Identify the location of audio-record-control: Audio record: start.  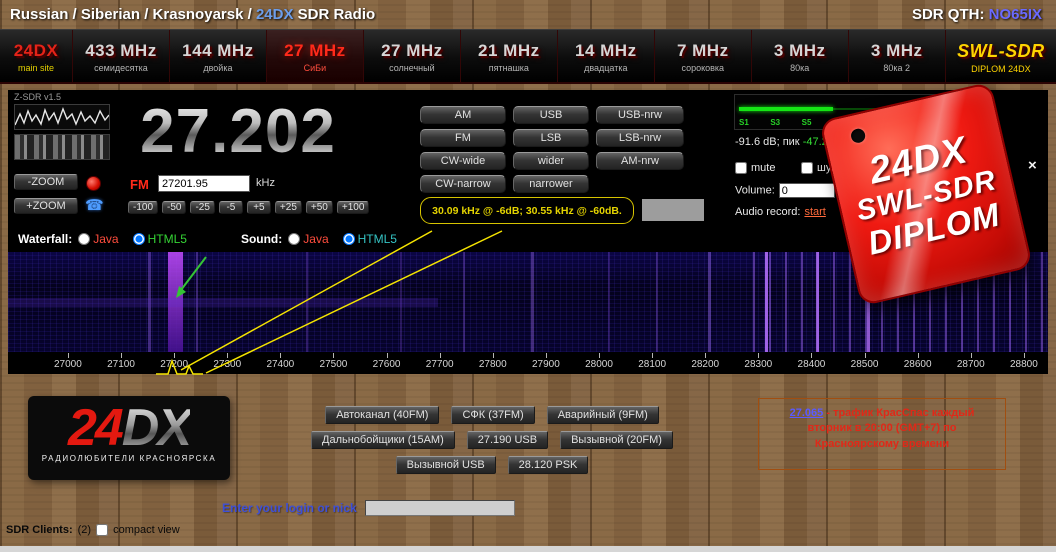
(780, 212).